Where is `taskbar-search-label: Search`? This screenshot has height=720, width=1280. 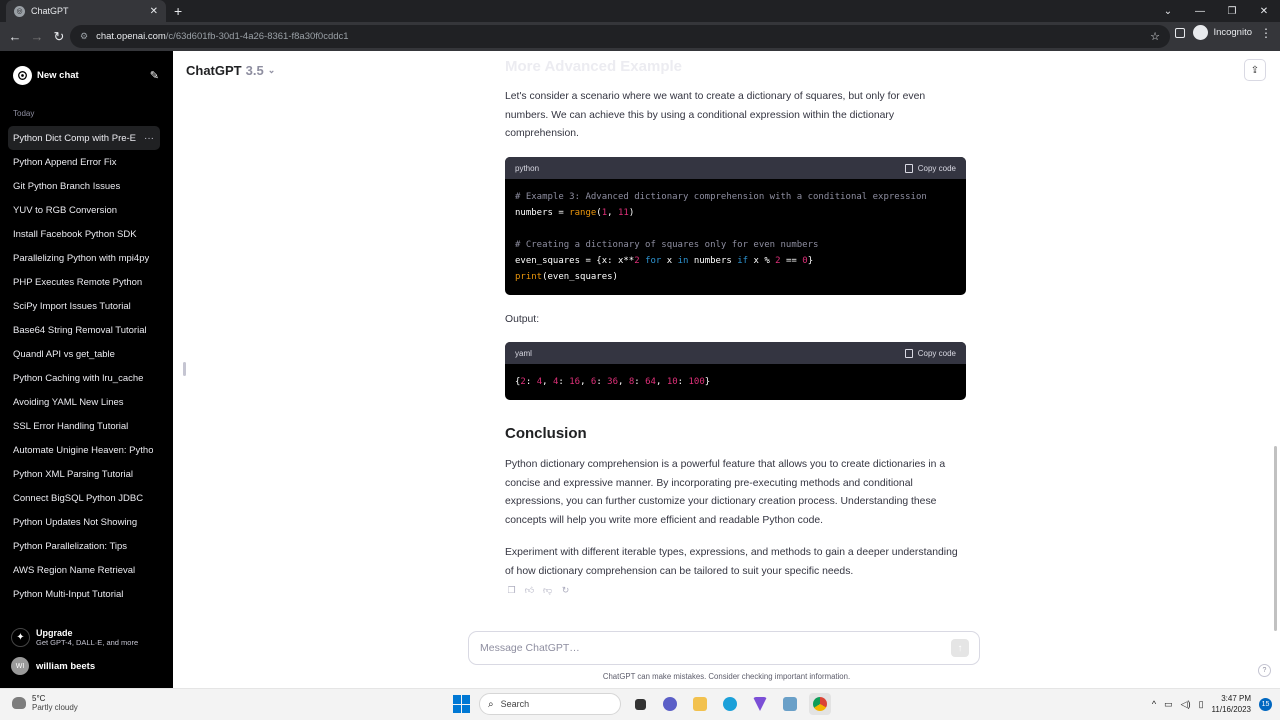 taskbar-search-label: Search is located at coordinates (515, 704).